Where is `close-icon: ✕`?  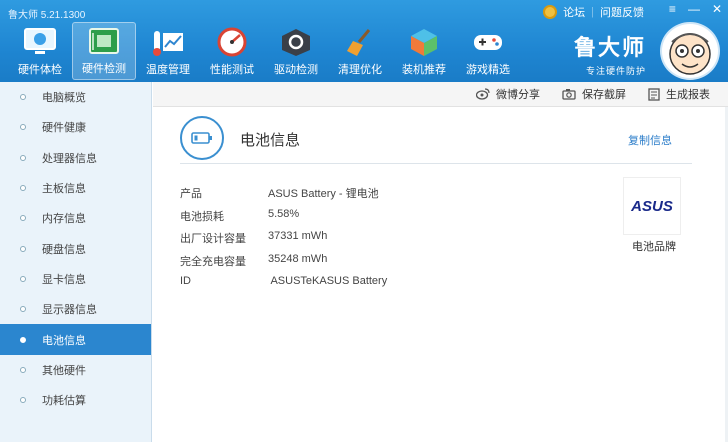
close-icon: ✕ is located at coordinates (717, 9).